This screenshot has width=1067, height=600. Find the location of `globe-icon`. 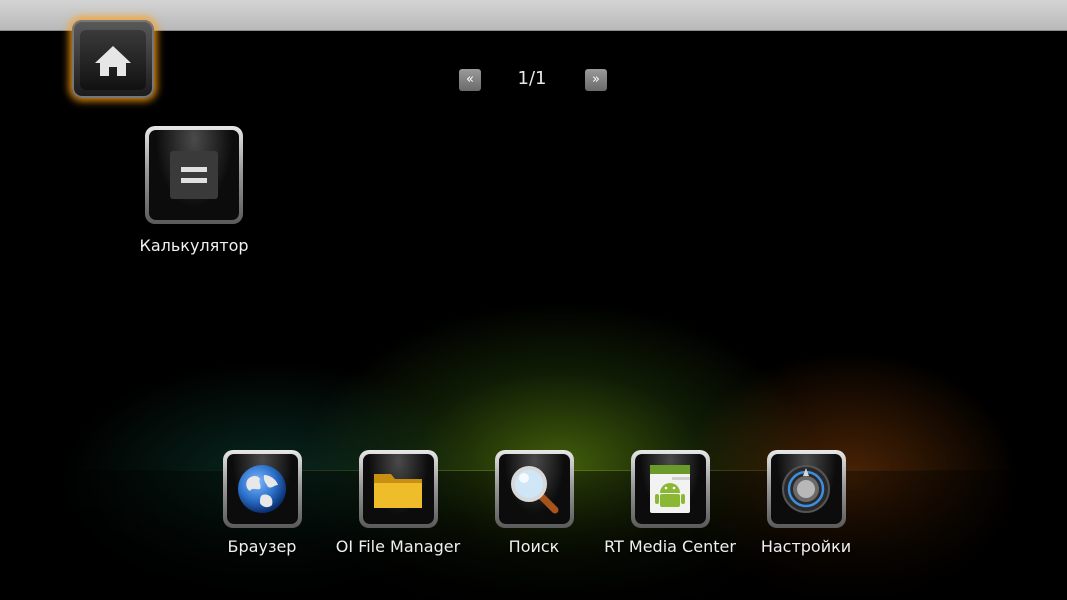

globe-icon is located at coordinates (262, 489).